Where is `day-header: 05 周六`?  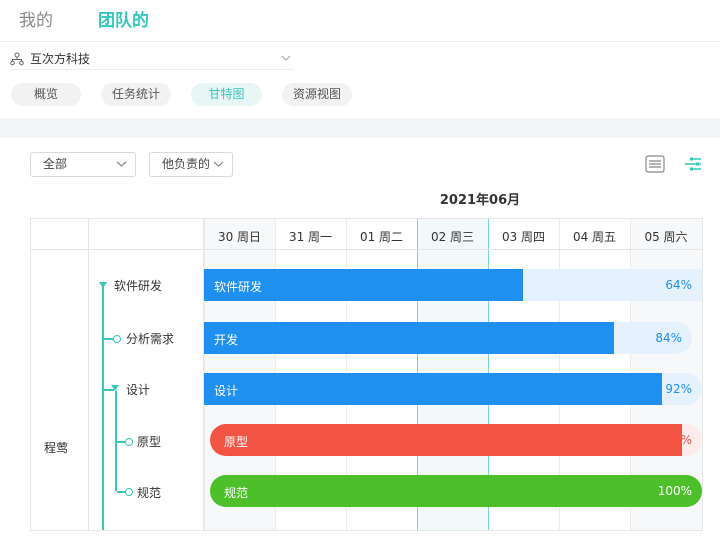 day-header: 05 周六 is located at coordinates (666, 237).